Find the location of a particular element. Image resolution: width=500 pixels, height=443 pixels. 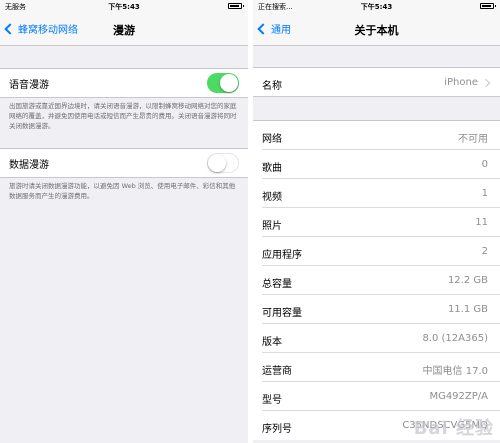

info-row: 型号 MG492ZP/A is located at coordinates (376, 396).